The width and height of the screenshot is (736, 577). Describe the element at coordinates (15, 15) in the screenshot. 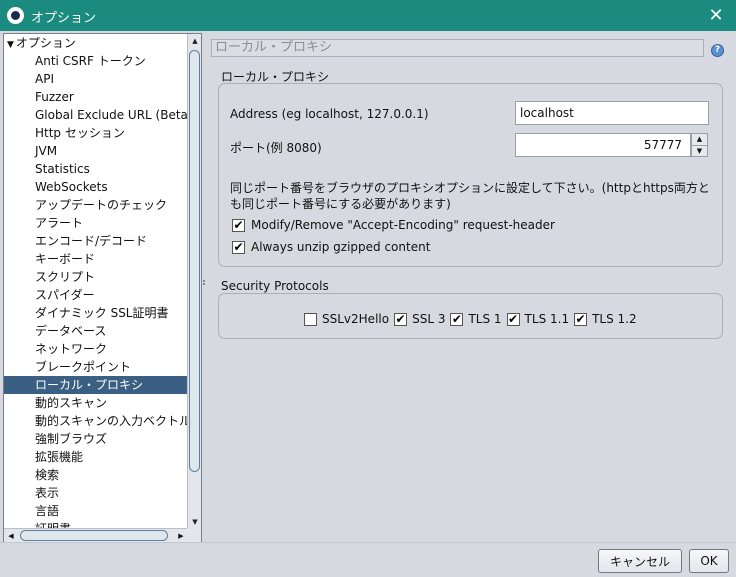

I see `app-logo-icon` at that location.